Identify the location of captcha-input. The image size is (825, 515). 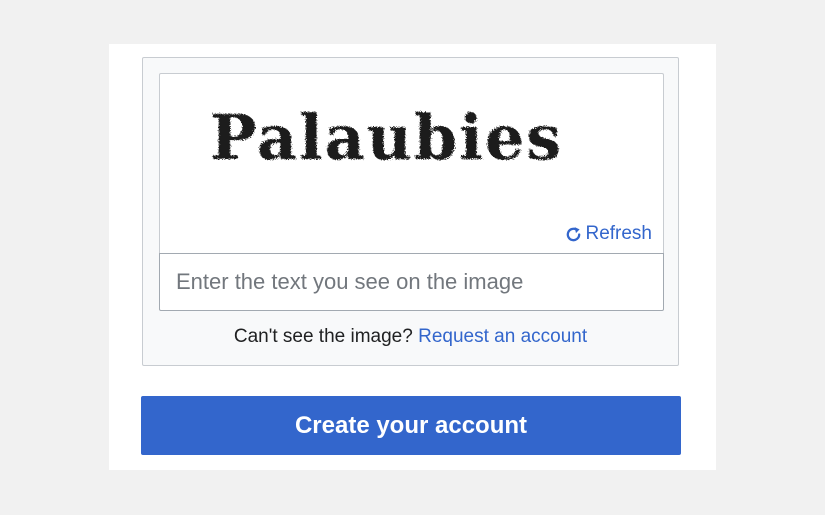
(411, 282).